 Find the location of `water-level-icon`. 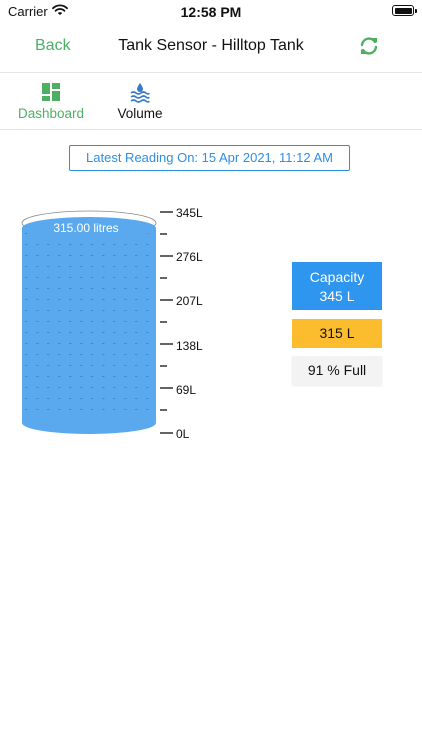

water-level-icon is located at coordinates (140, 92).